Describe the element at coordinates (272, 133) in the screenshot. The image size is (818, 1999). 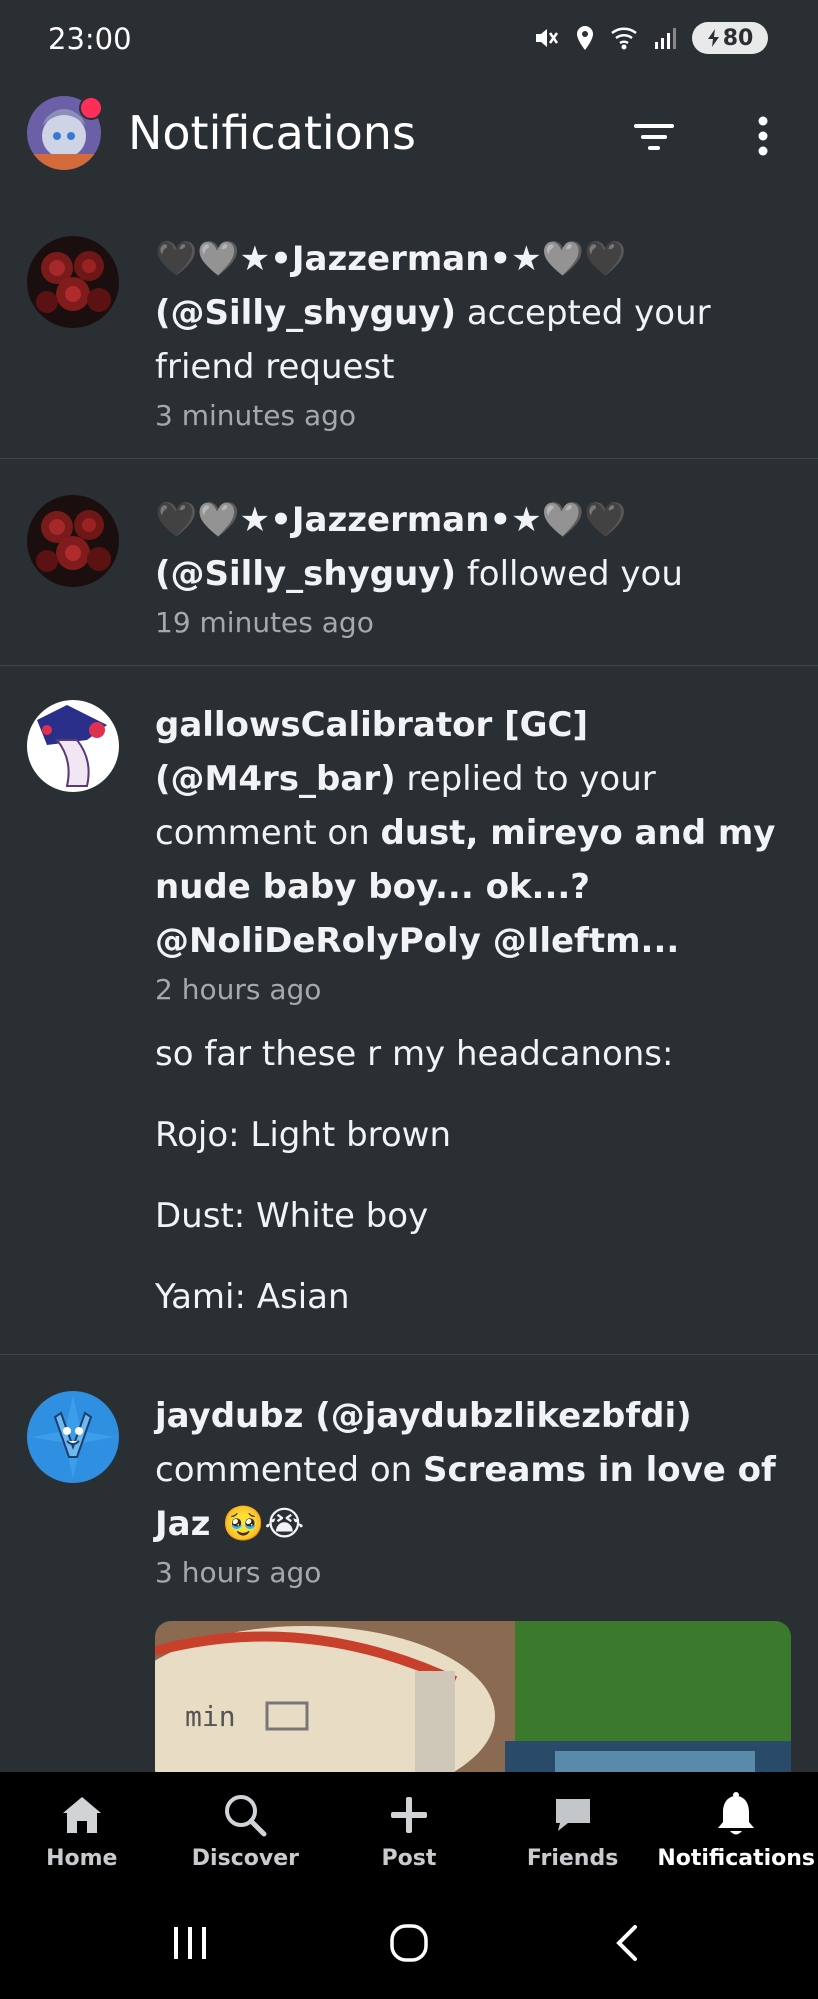
I see `page-title: Notifications` at that location.